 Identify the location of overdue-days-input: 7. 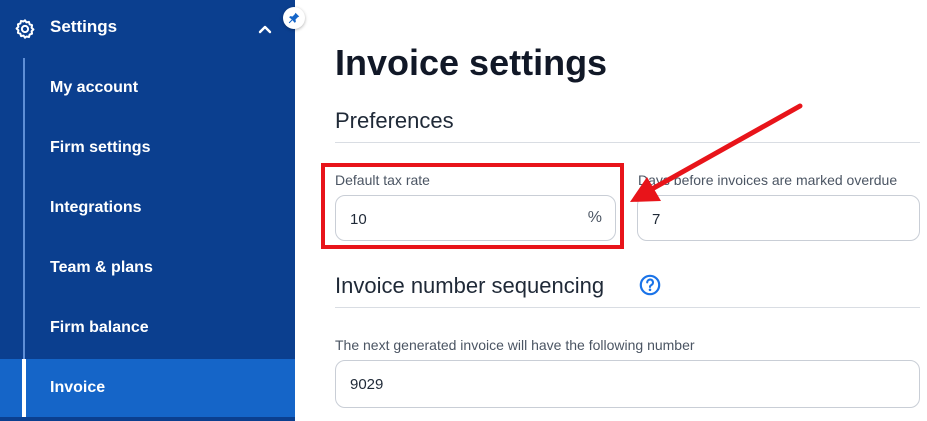
(778, 218).